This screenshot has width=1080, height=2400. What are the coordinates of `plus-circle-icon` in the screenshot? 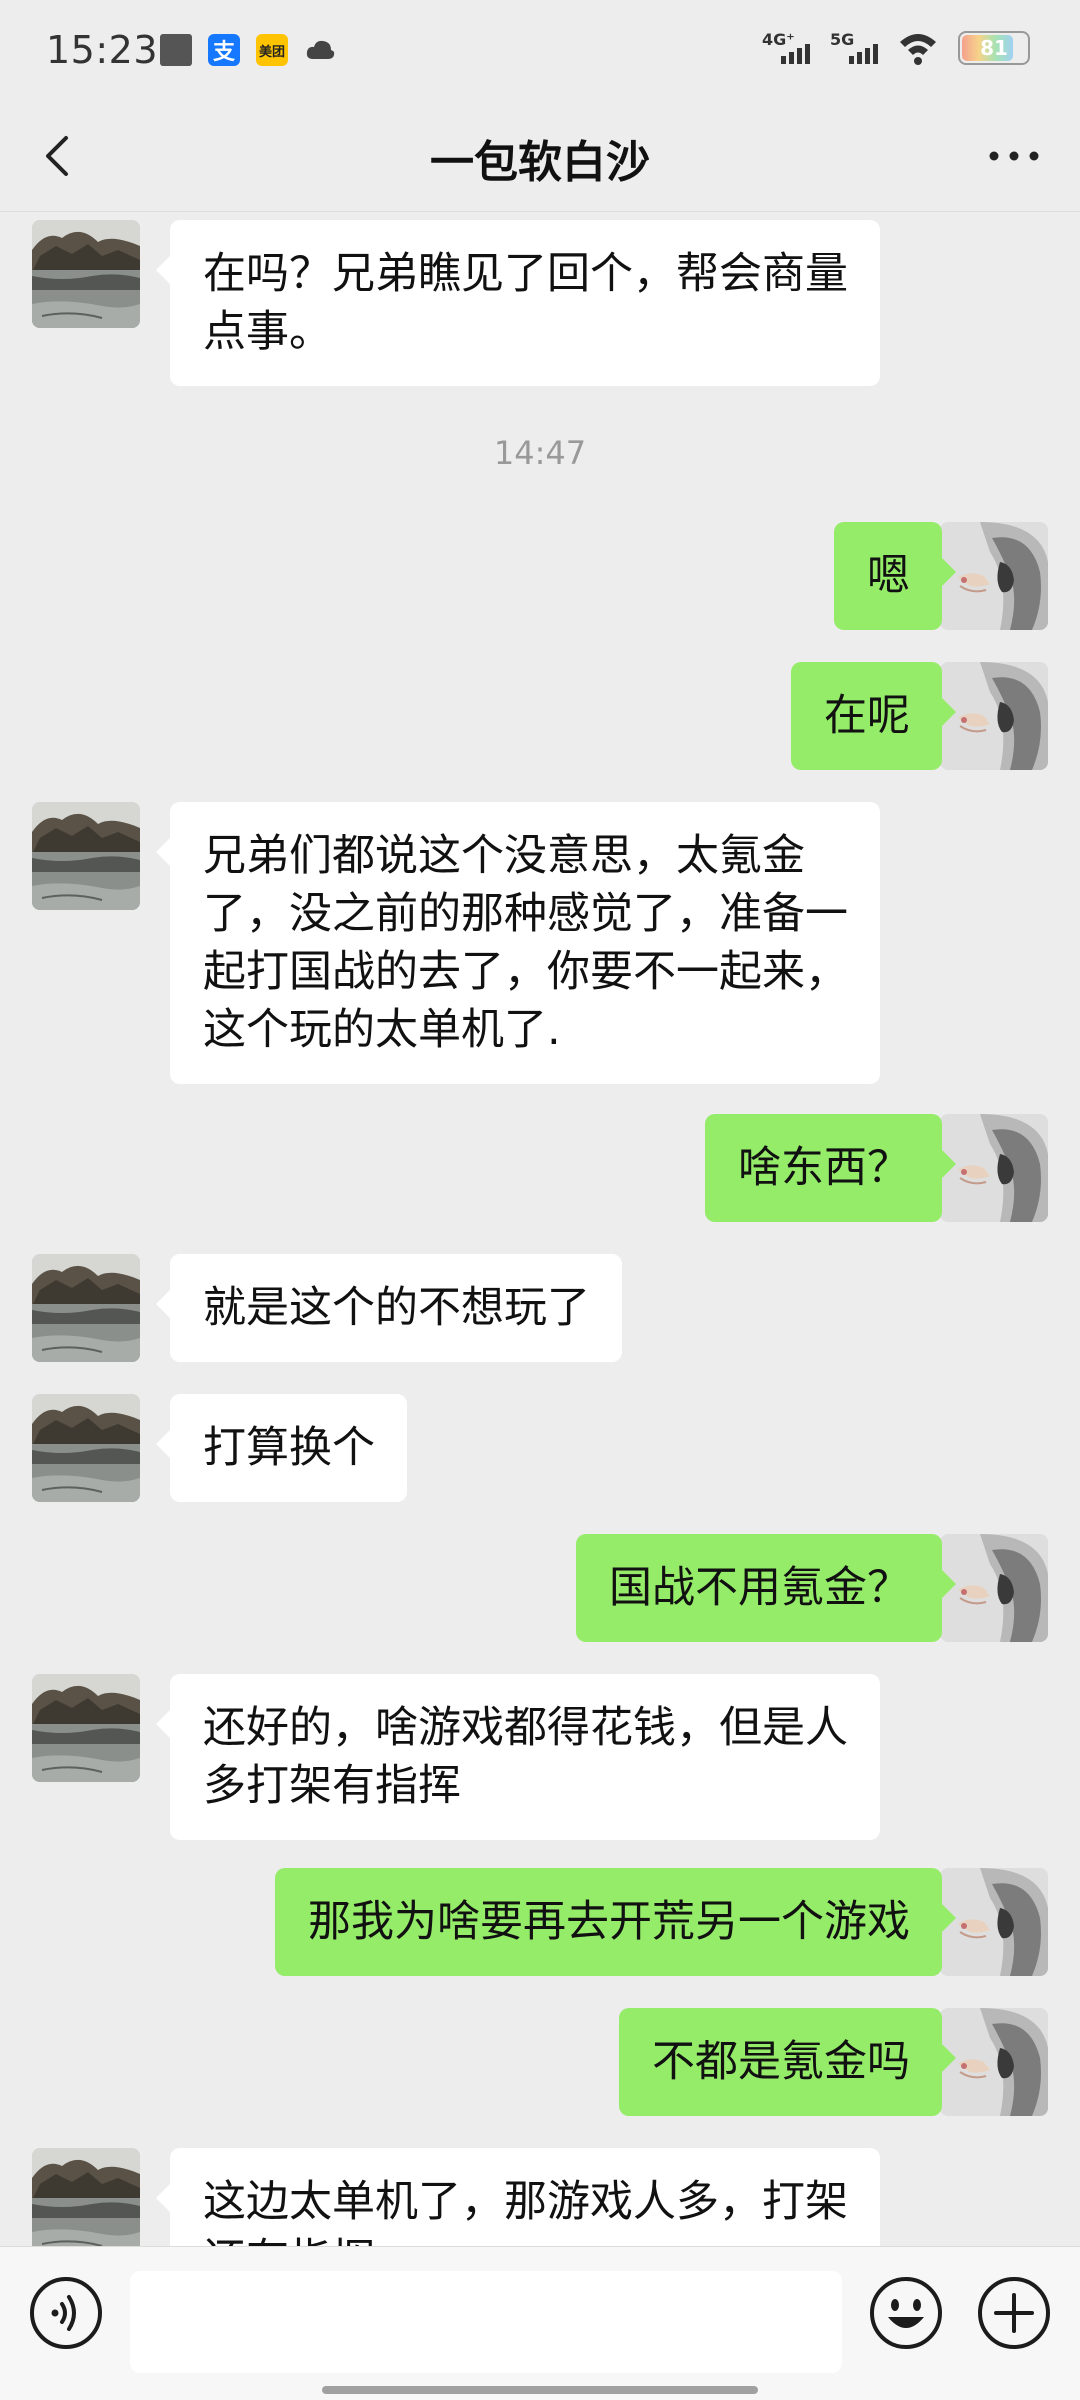 It's located at (1014, 2313).